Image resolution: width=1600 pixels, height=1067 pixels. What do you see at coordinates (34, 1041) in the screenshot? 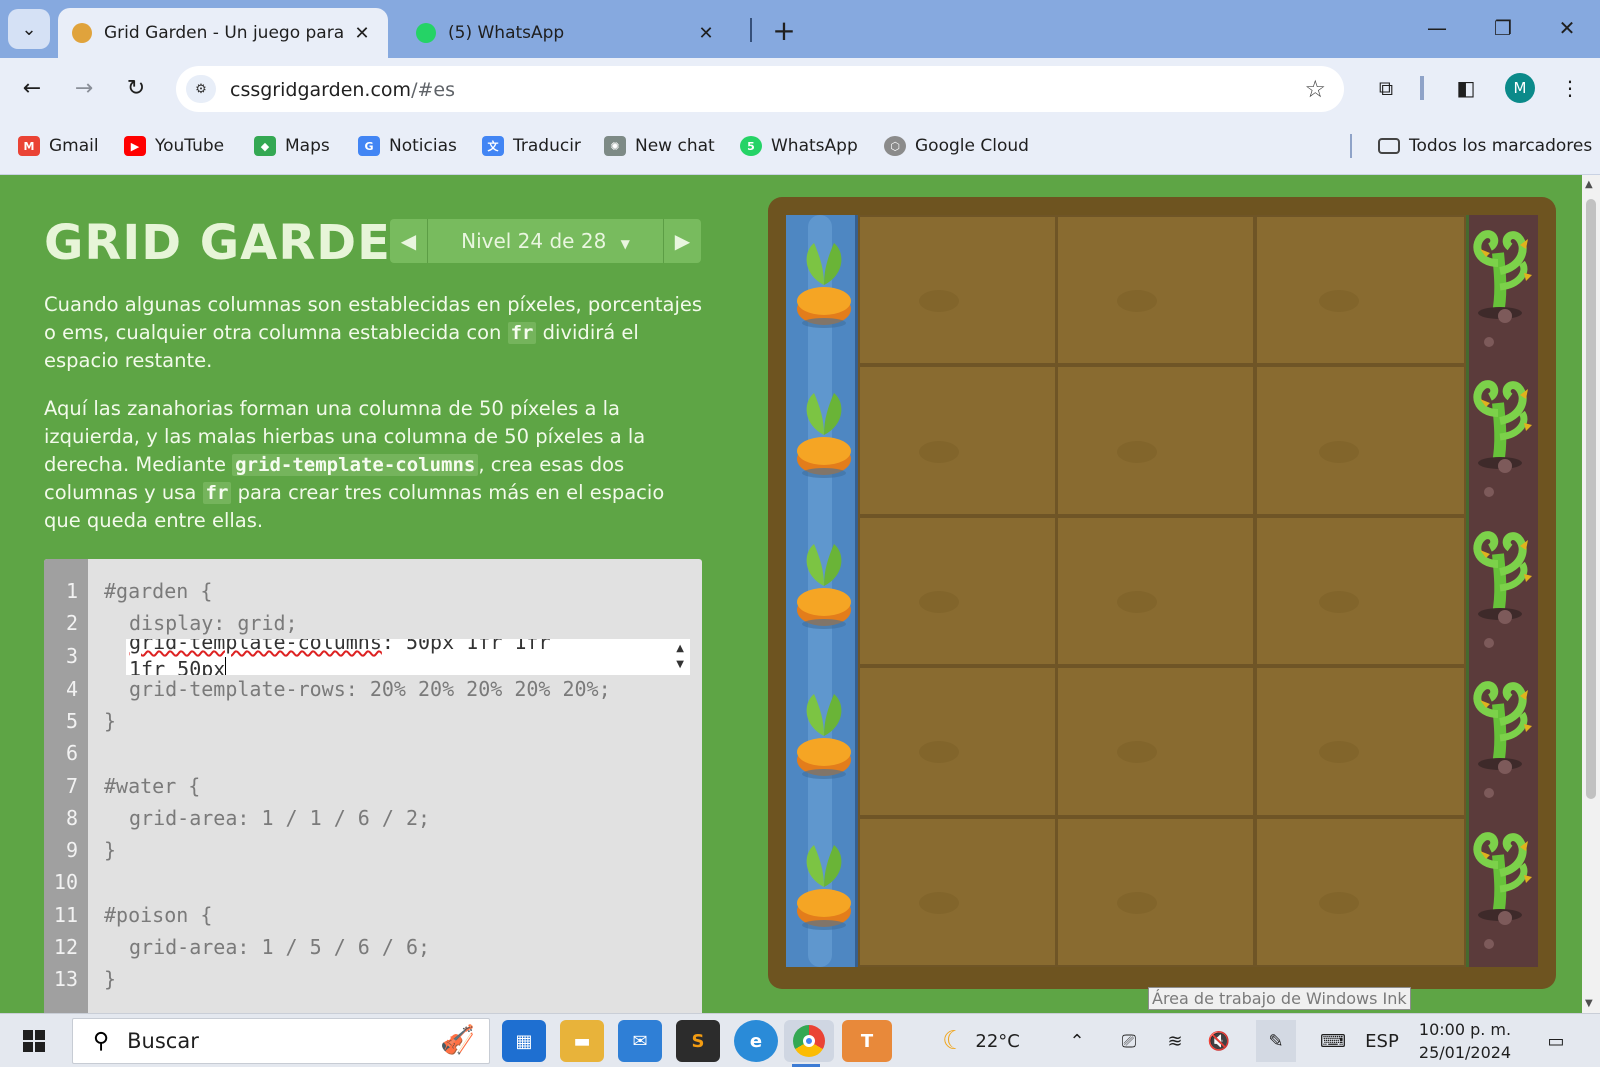
I see `start-button` at bounding box center [34, 1041].